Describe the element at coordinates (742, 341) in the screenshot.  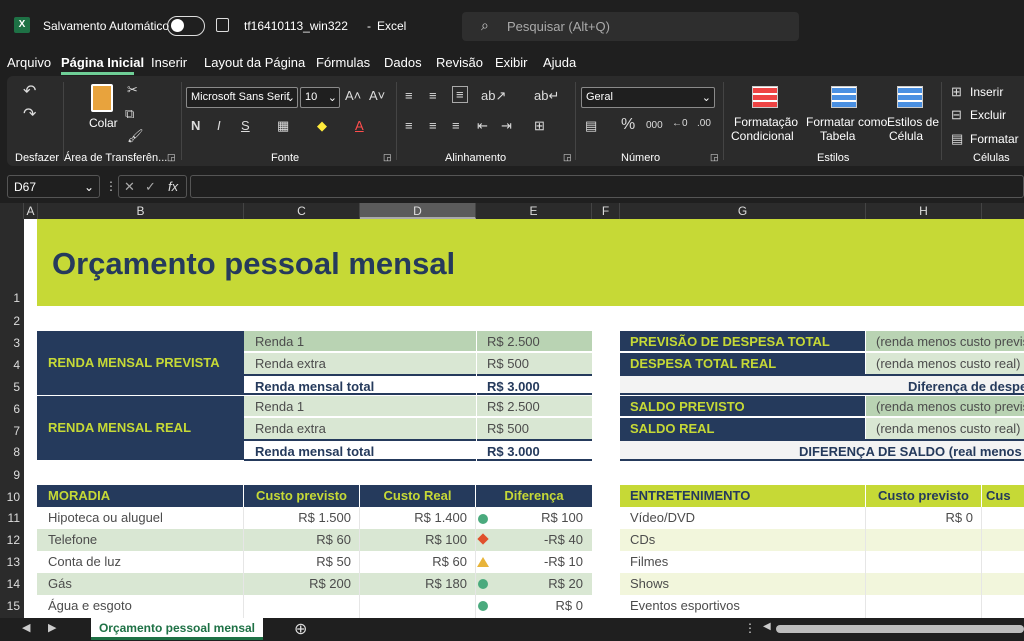
I see `summary-label: PREVISÃO DE DESPESA TOTAL` at that location.